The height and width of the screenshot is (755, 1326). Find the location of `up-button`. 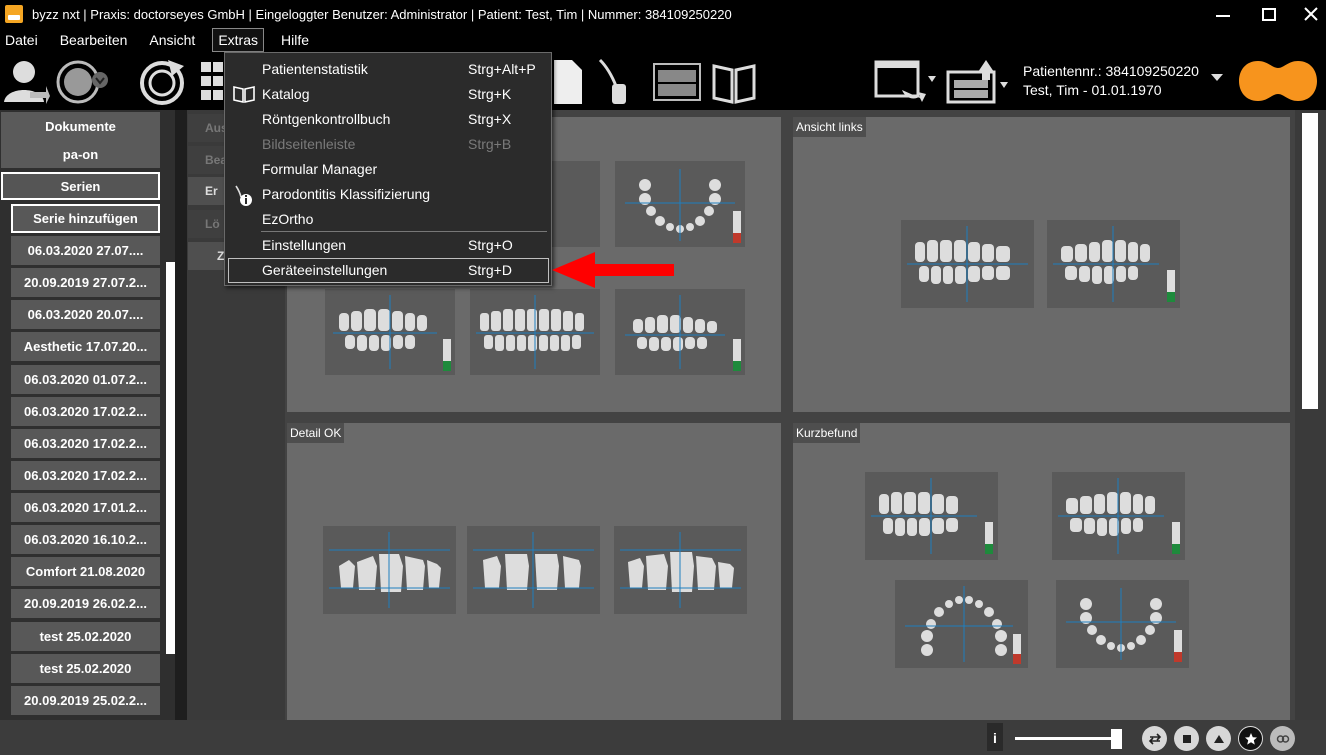

up-button is located at coordinates (1218, 738).